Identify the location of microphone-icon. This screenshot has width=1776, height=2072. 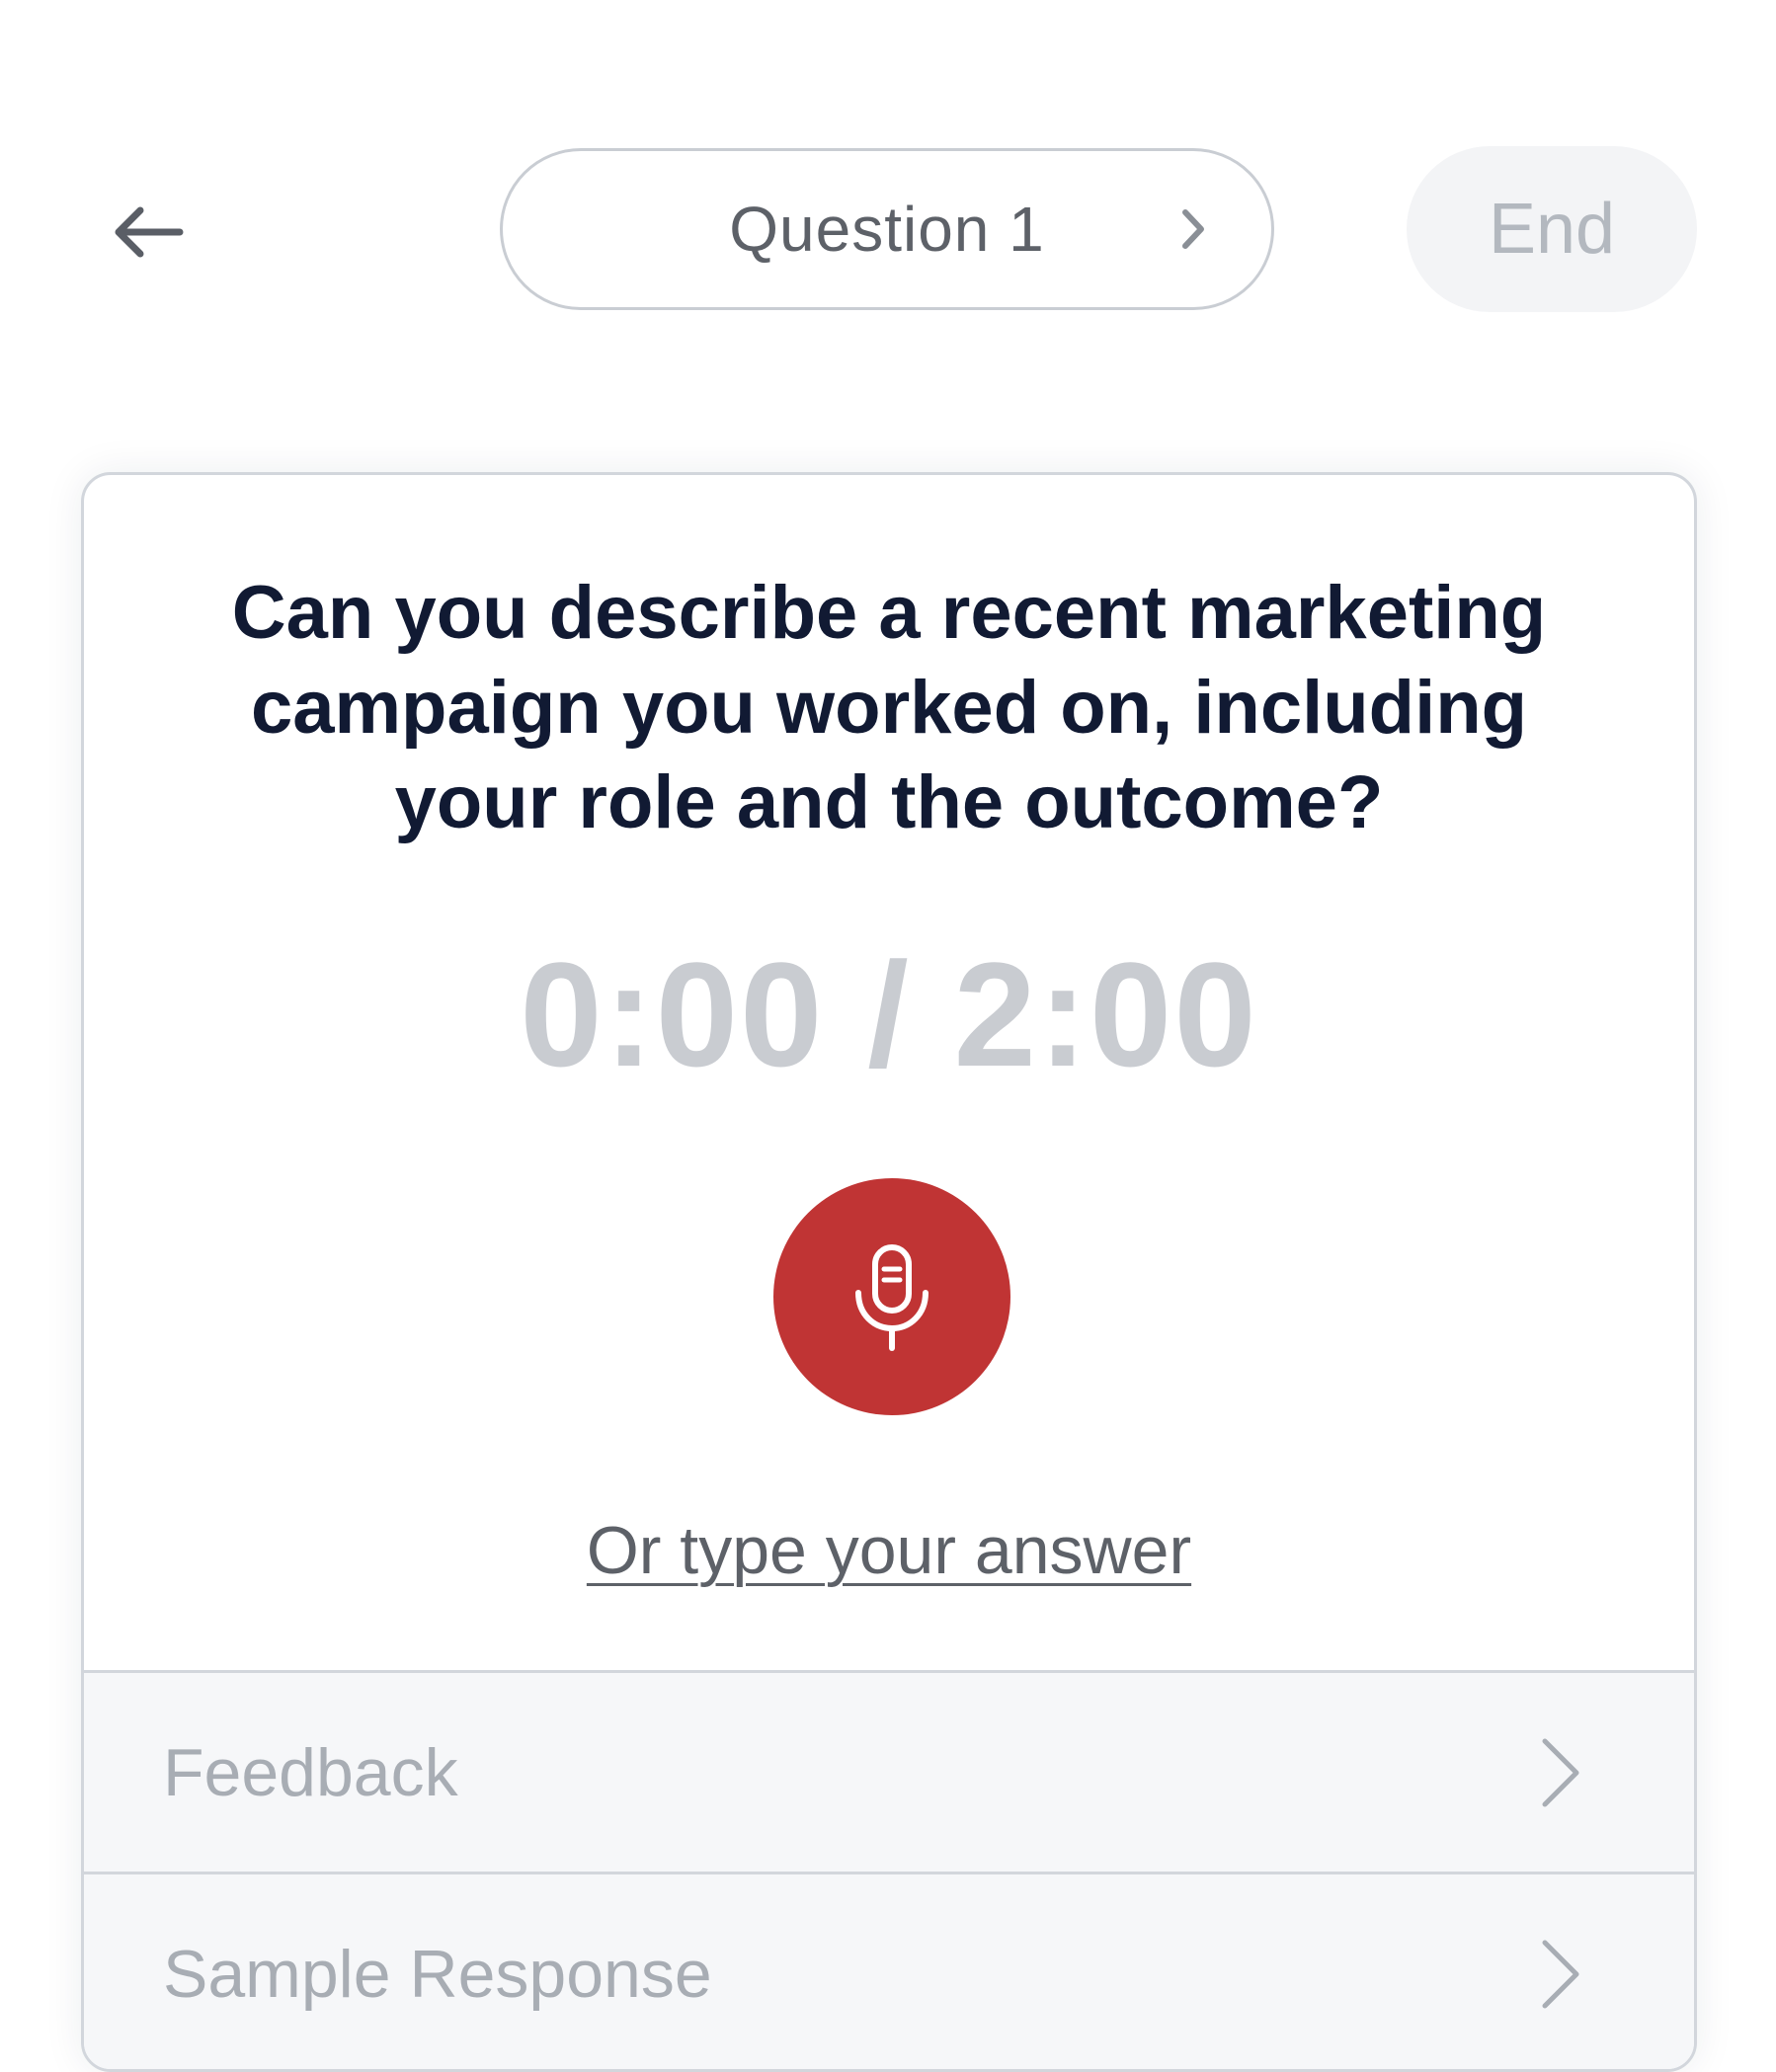
(892, 1297).